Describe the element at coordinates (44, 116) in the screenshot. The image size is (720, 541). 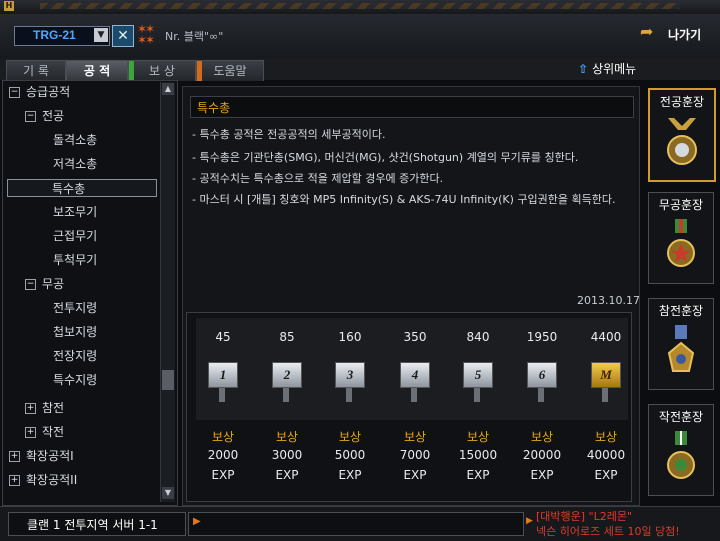
I see `tree-node: − 전공` at that location.